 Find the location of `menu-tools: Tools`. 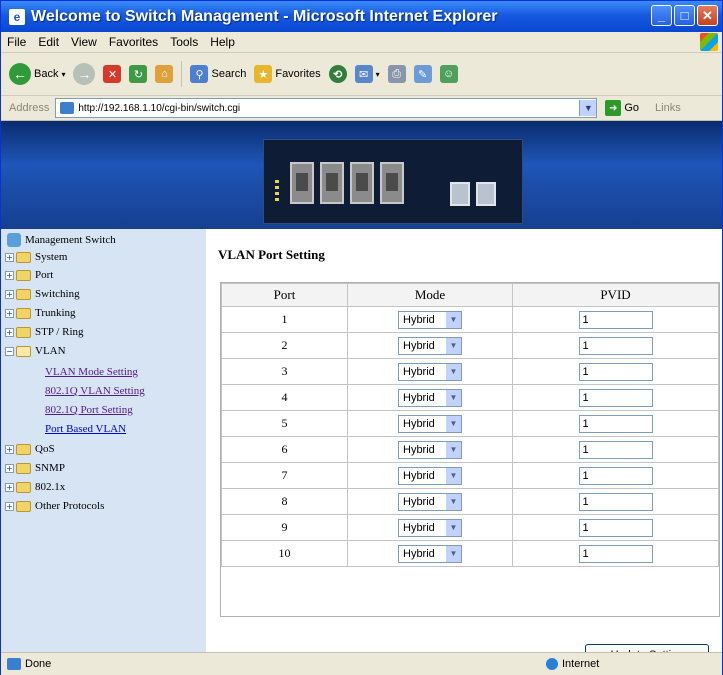

menu-tools: Tools is located at coordinates (184, 42).